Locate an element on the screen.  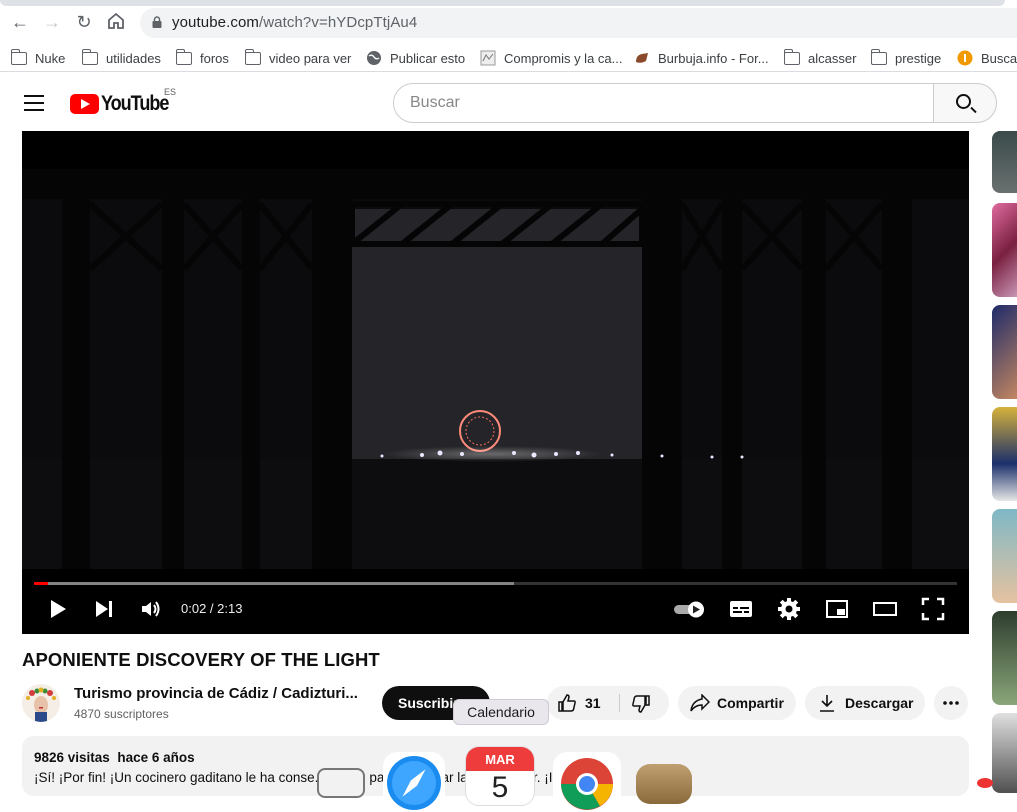
reload-icon: ↻ is located at coordinates (84, 22).